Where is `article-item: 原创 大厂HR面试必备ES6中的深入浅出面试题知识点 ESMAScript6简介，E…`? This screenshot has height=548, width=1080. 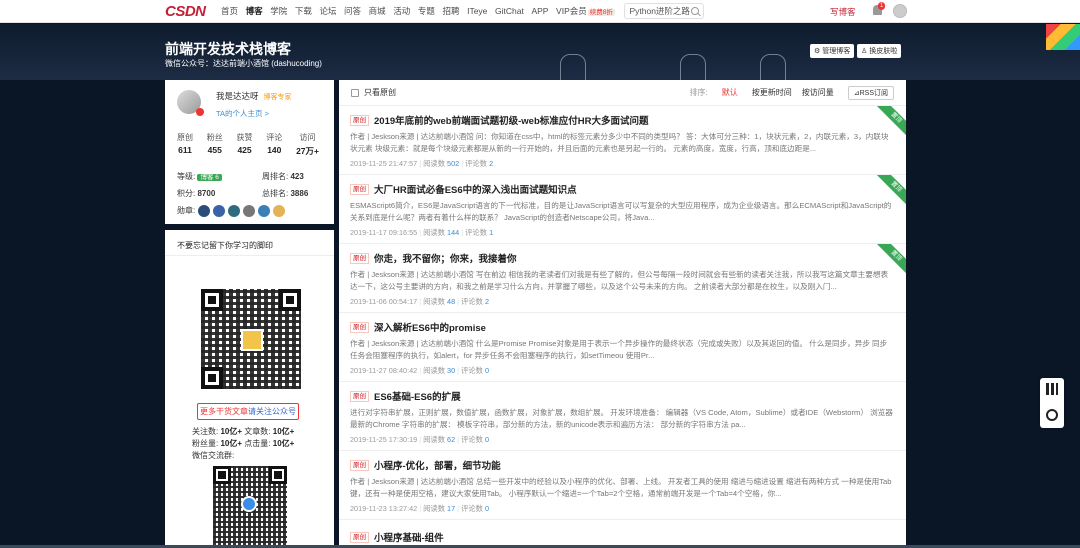 article-item: 原创 大厂HR面试必备ES6中的深入浅出面试题知识点 ESMAScript6简介，E… is located at coordinates (622, 209).